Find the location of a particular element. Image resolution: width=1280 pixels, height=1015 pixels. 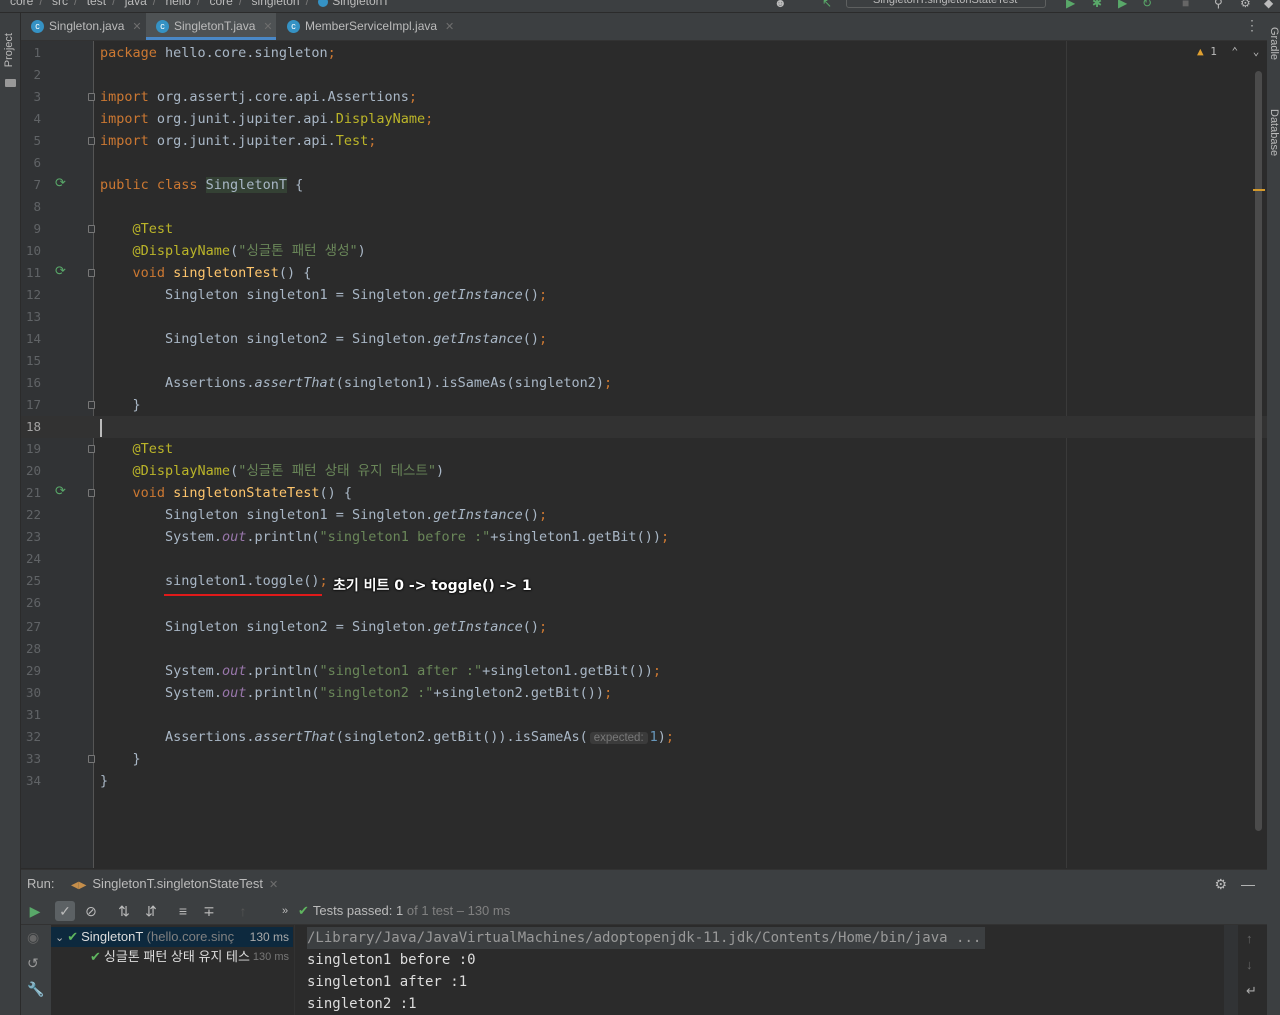

code-line: 24 is located at coordinates (644, 559).